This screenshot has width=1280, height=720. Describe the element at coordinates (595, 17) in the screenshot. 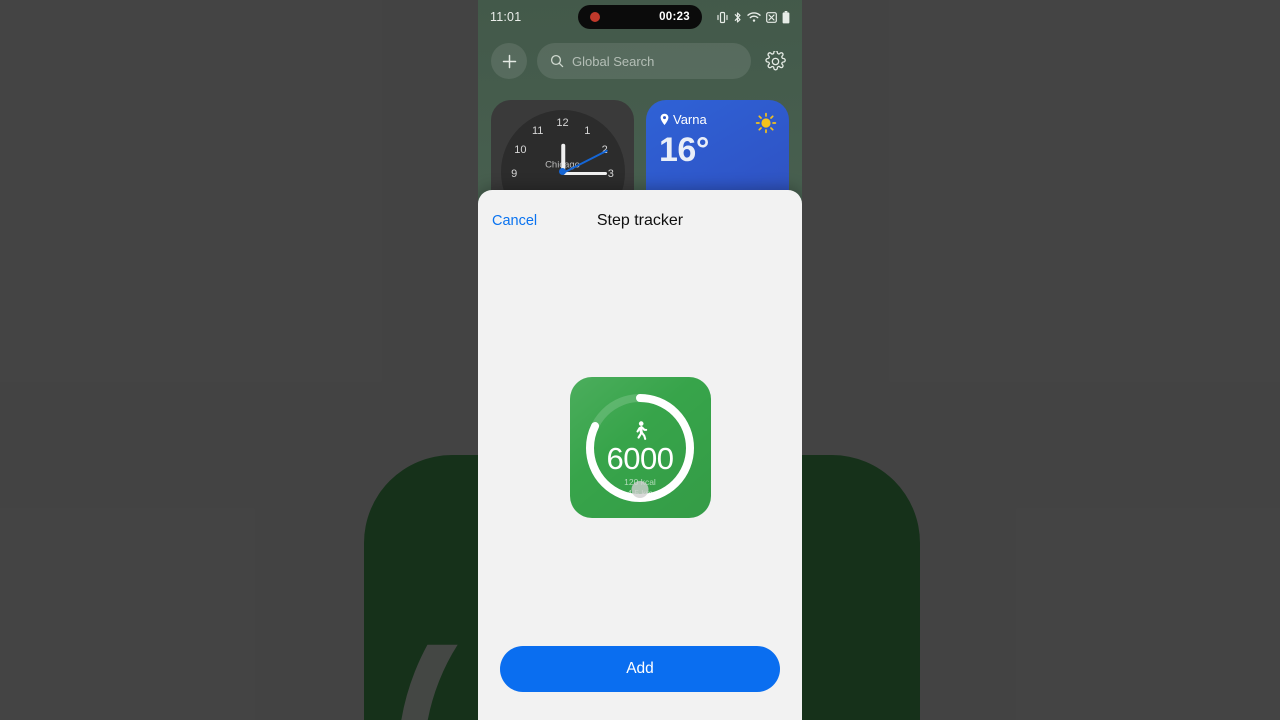

I see `recording-dot-icon` at that location.